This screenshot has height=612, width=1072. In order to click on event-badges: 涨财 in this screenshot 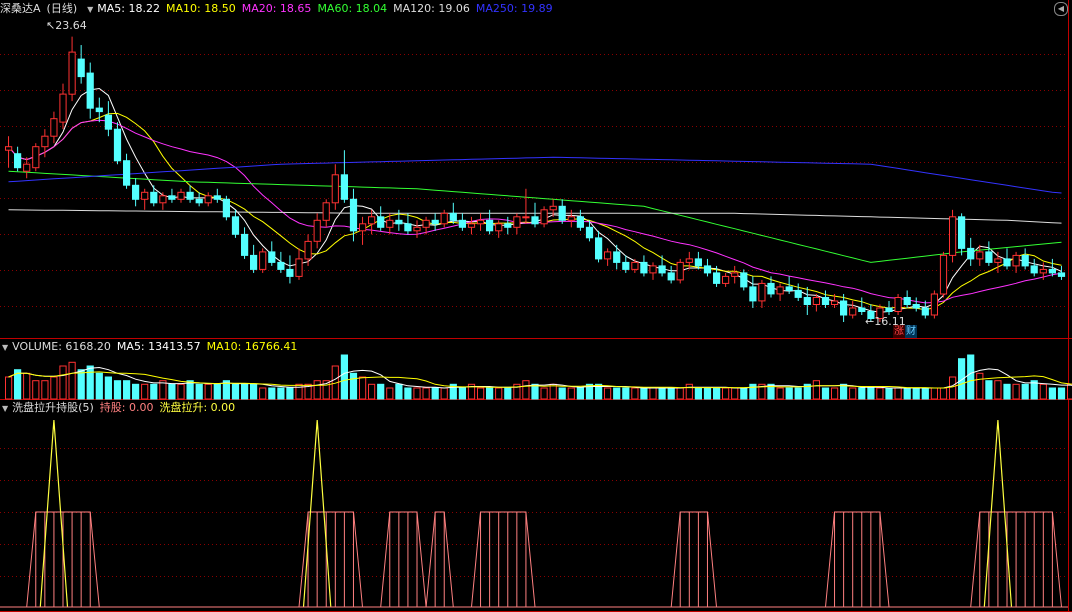, I will do `click(905, 331)`.